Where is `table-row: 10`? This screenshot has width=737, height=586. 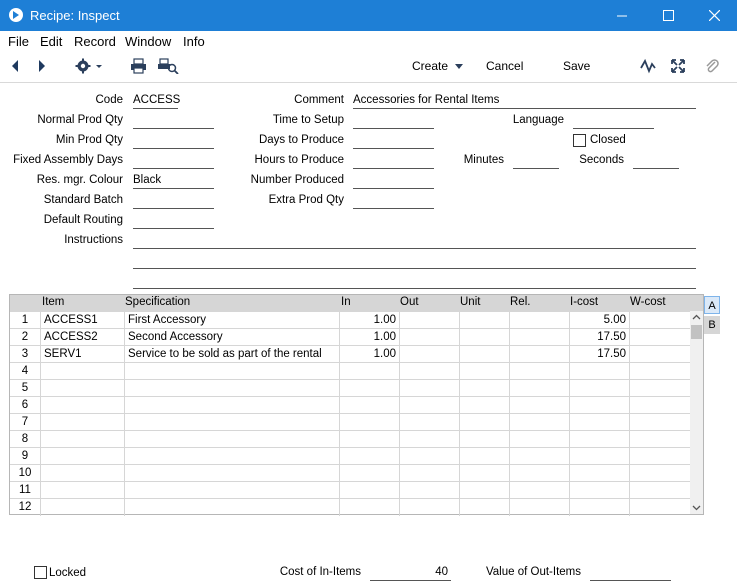 table-row: 10 is located at coordinates (350, 473).